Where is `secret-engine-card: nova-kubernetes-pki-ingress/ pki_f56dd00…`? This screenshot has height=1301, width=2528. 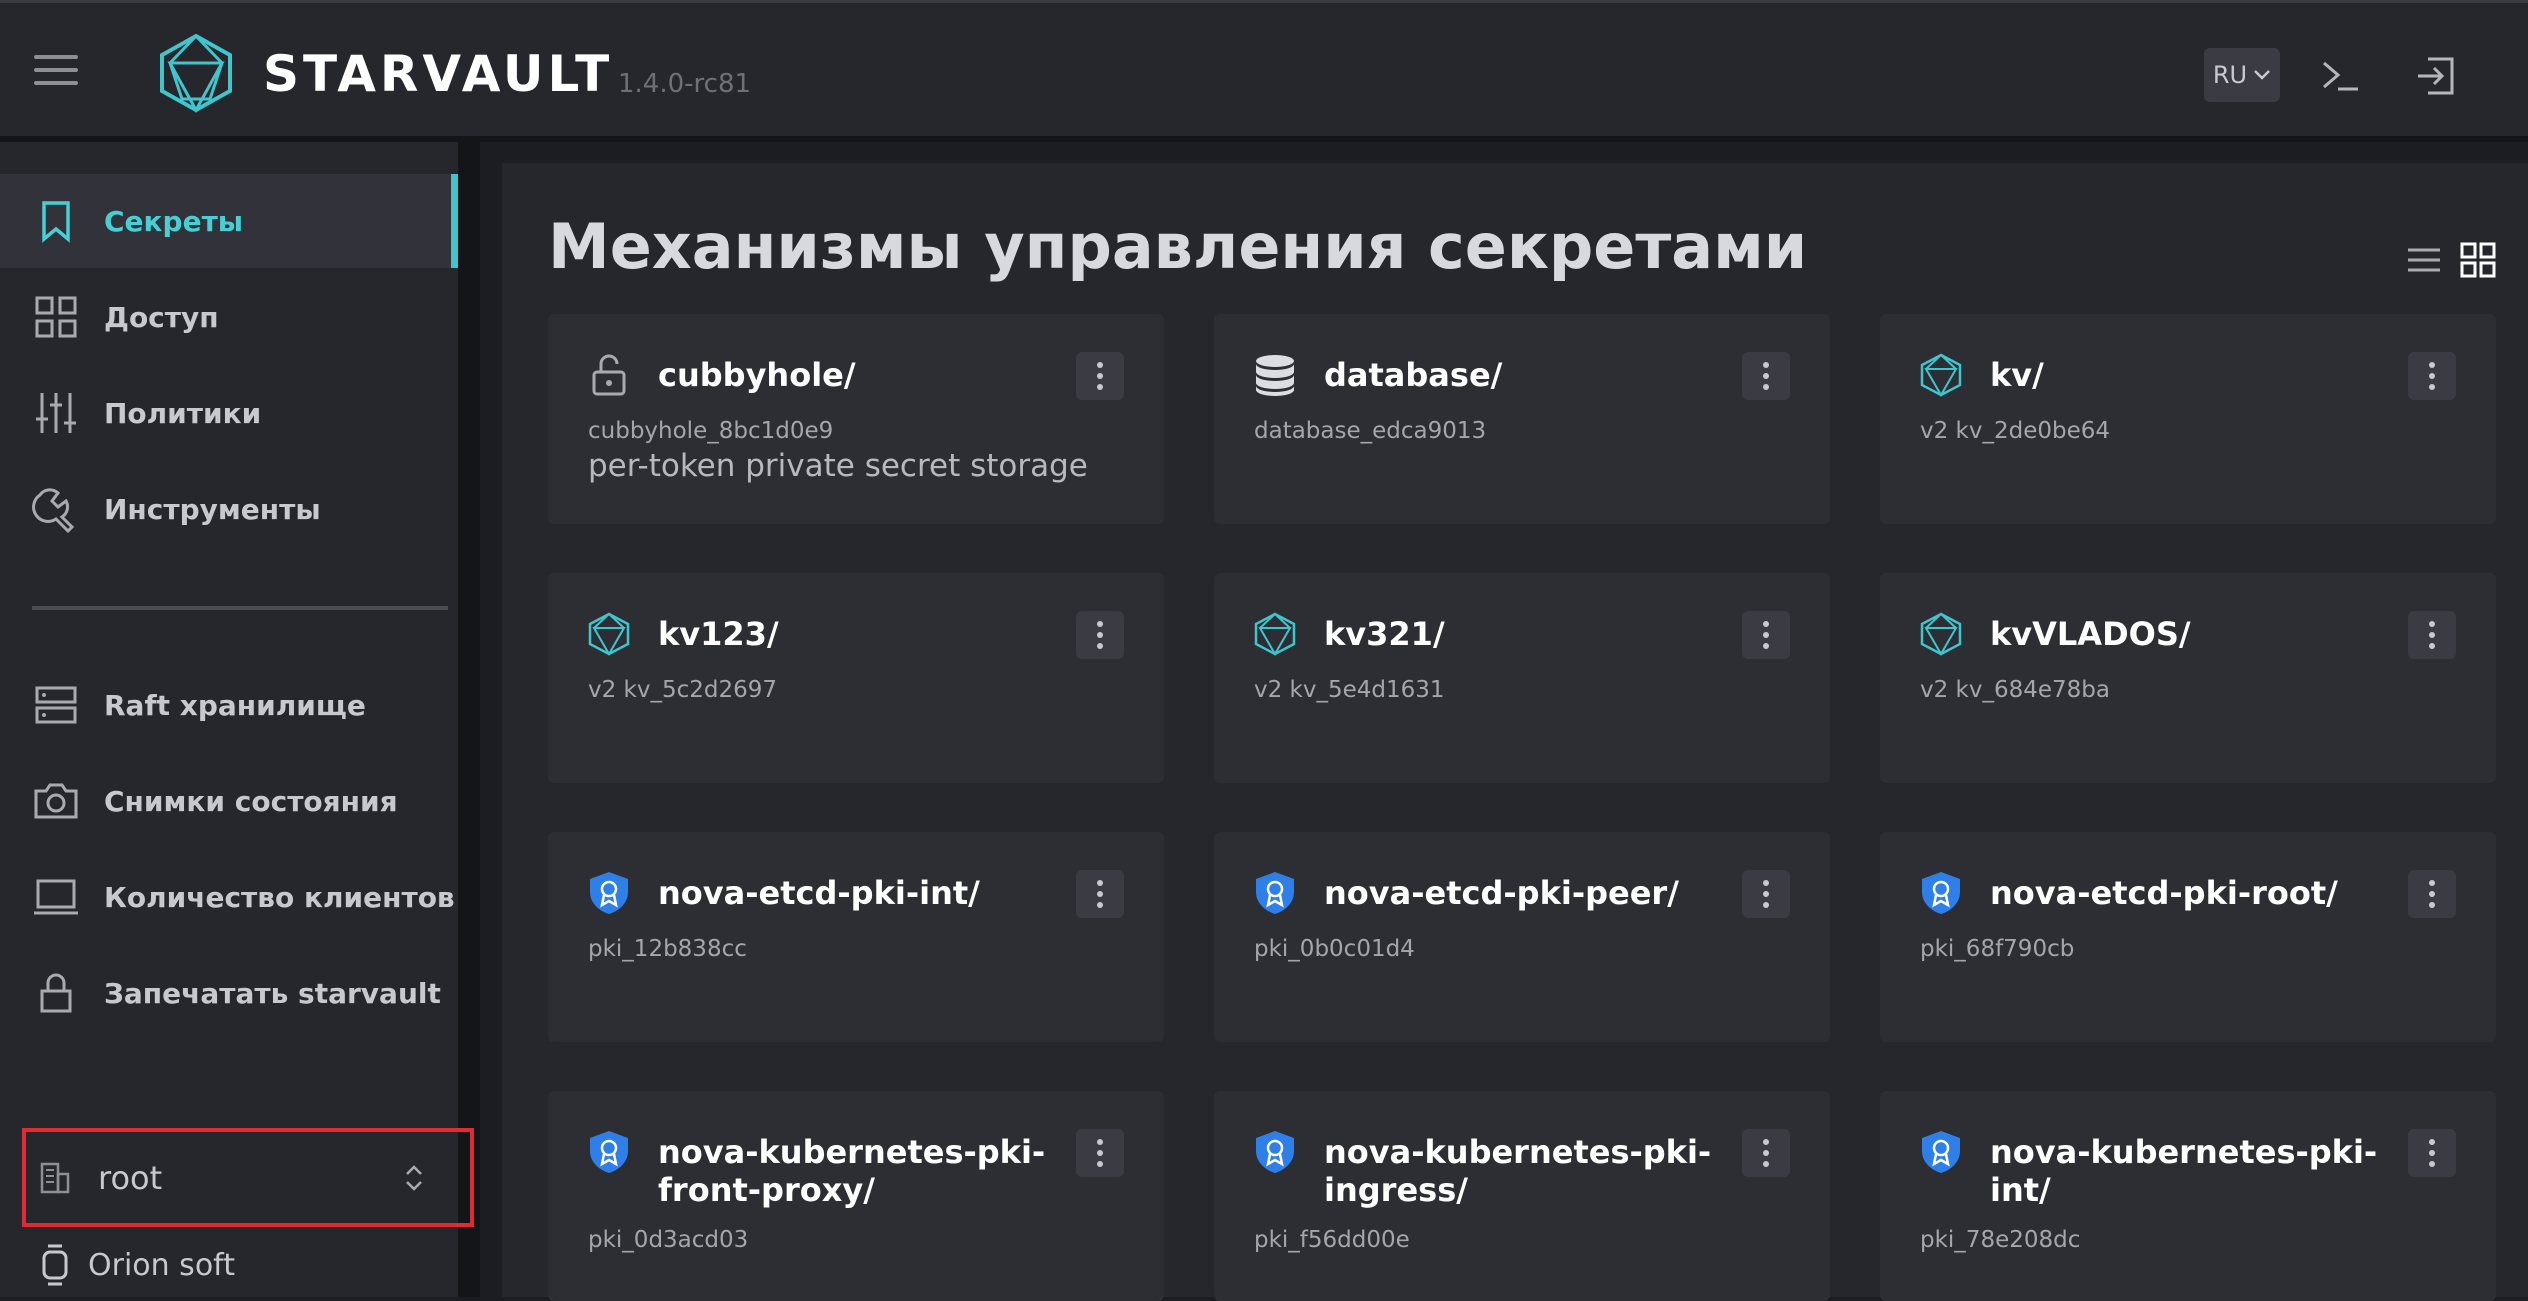
secret-engine-card: nova-kubernetes-pki-ingress/ pki_f56dd00… is located at coordinates (1522, 1196).